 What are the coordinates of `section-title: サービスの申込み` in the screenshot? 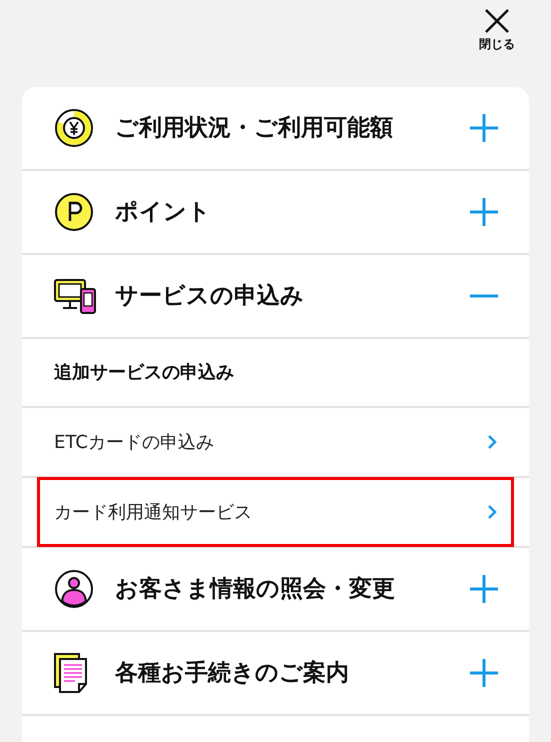 It's located at (210, 296).